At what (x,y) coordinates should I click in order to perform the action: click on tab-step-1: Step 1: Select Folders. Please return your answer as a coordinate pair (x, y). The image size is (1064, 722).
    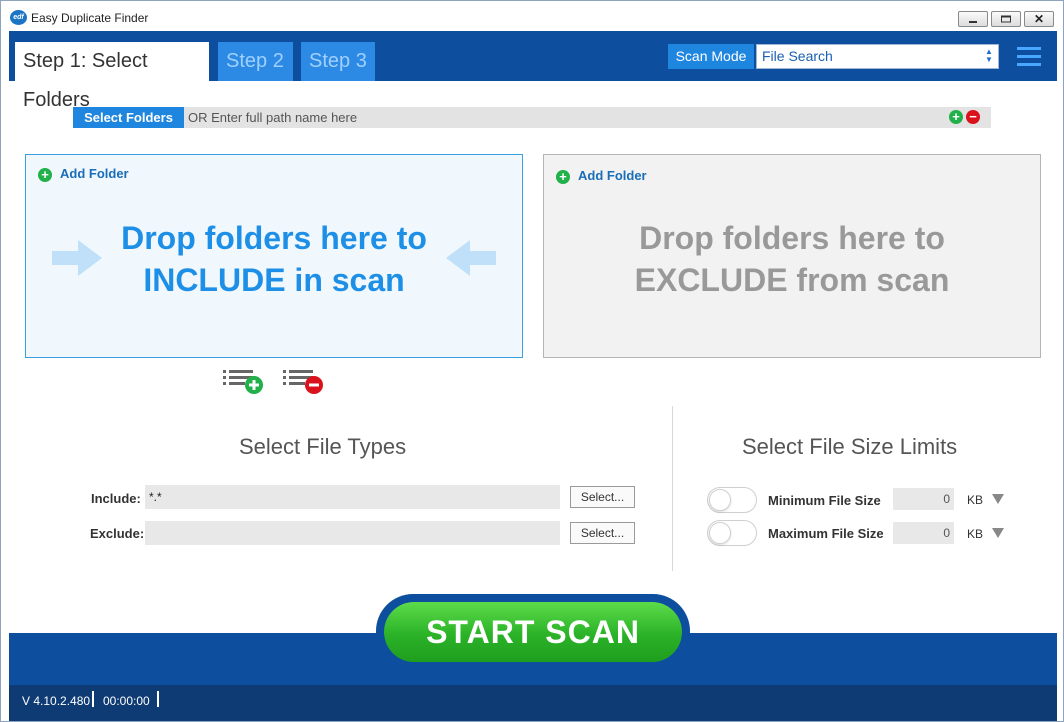
    Looking at the image, I should click on (112, 76).